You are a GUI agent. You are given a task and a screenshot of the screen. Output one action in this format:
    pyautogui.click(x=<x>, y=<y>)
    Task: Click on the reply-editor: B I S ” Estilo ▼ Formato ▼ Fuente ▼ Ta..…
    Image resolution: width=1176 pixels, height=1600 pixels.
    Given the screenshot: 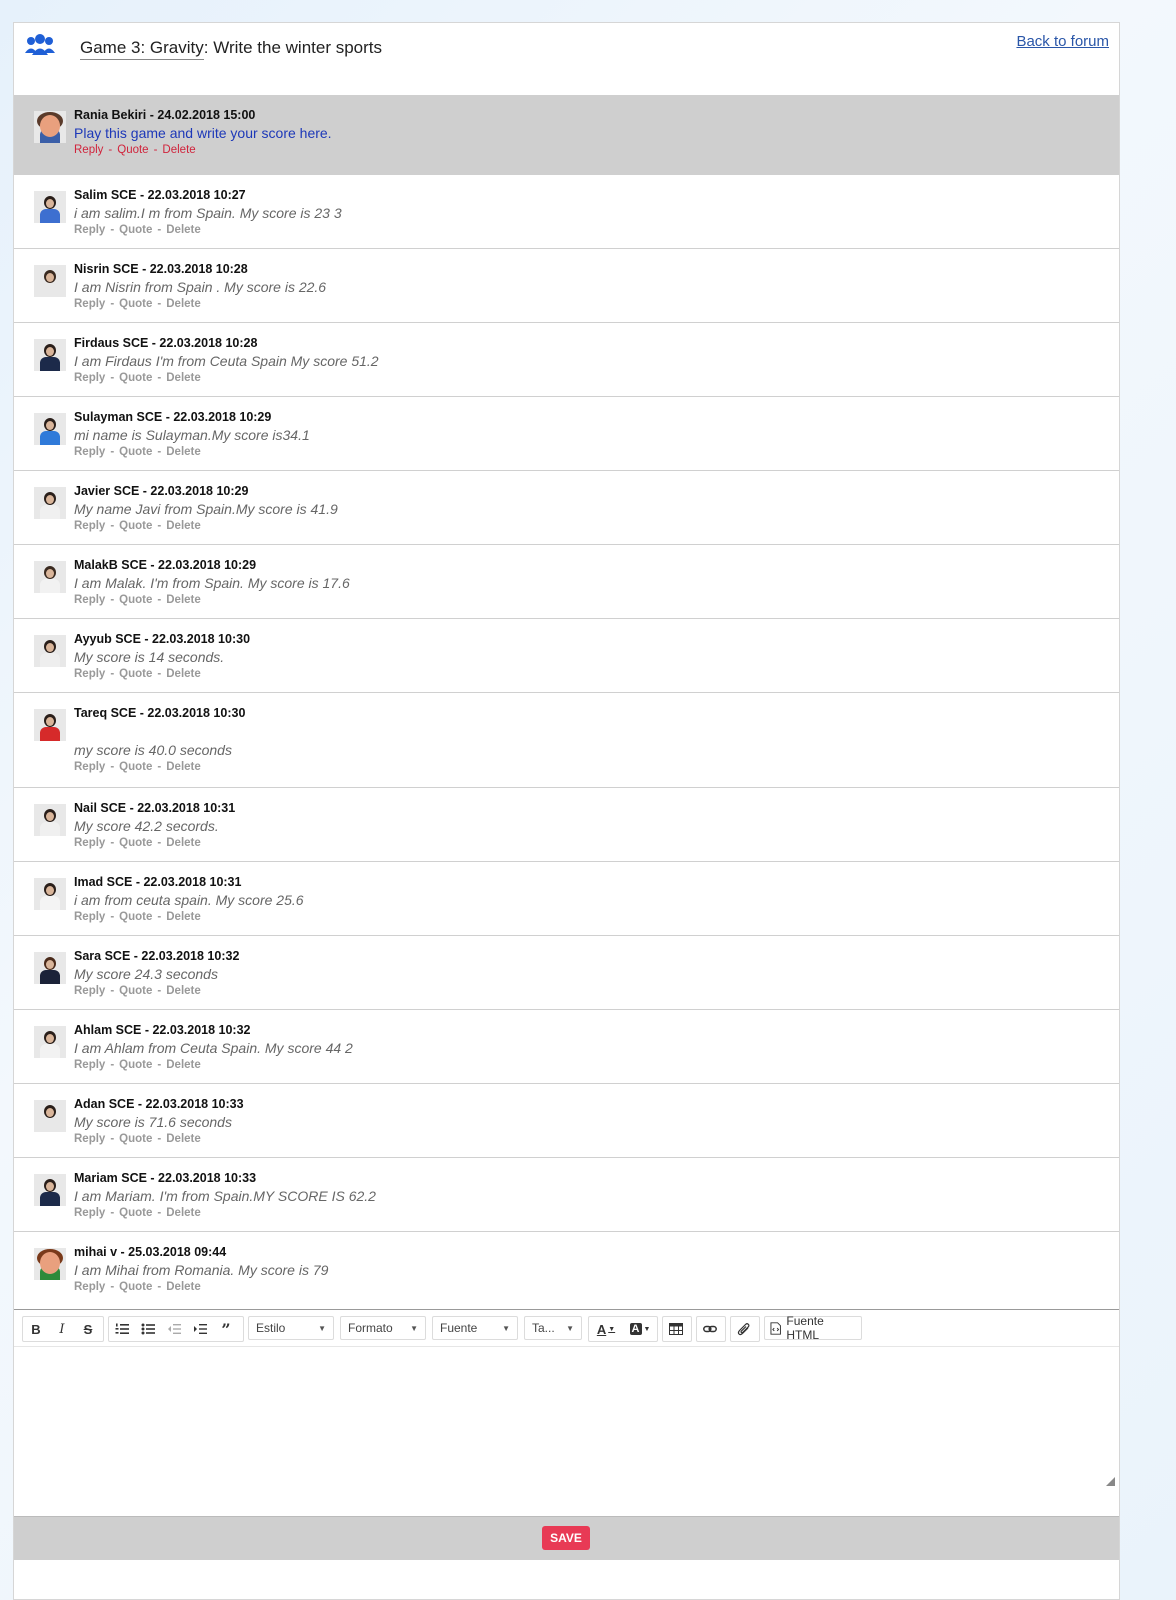 What is the action you would take?
    pyautogui.click(x=566, y=1399)
    